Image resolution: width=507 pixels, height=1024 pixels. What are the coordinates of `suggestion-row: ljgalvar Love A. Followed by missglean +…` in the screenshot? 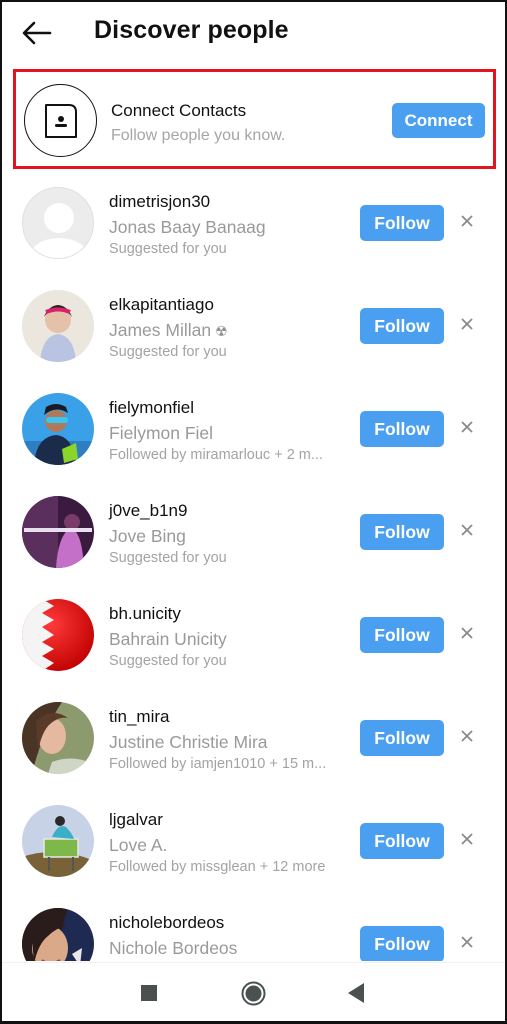 It's located at (253, 842).